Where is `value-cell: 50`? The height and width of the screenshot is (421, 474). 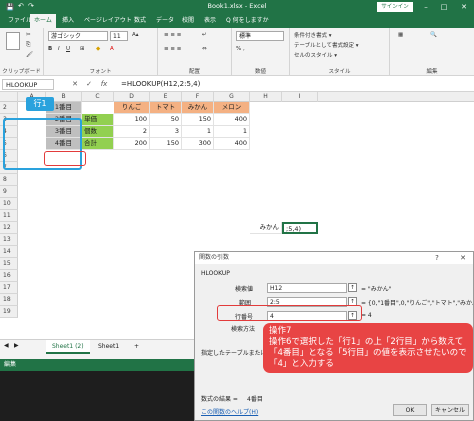 value-cell: 50 is located at coordinates (166, 120).